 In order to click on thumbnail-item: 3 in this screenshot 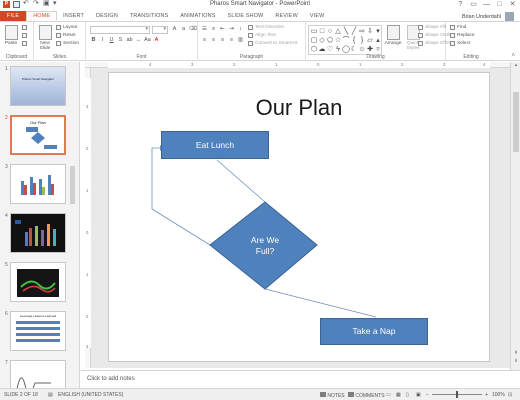, I will do `click(39, 185)`.